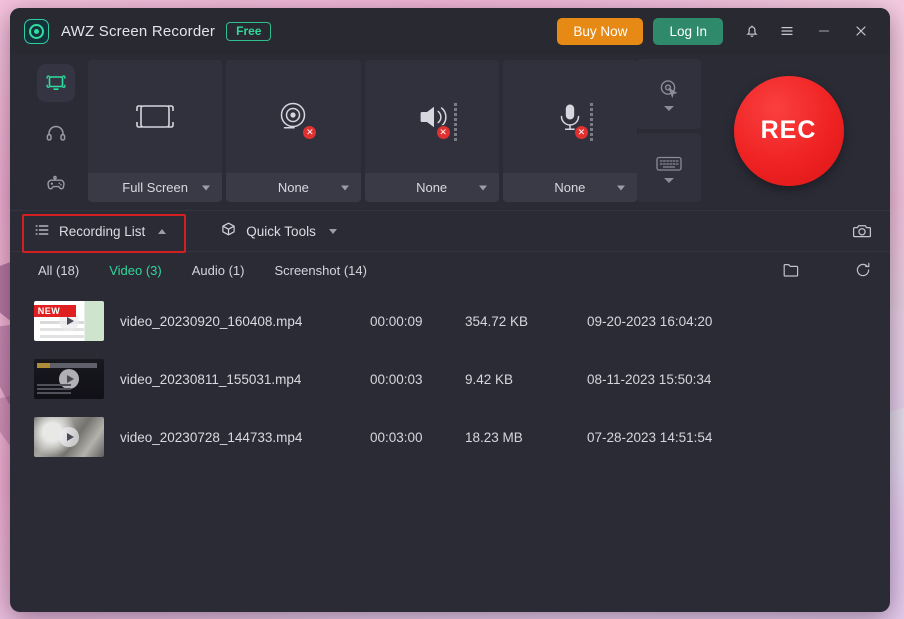 The height and width of the screenshot is (619, 904). What do you see at coordinates (320, 270) in the screenshot?
I see `filter-tab-screenshot: Screenshot (14)` at bounding box center [320, 270].